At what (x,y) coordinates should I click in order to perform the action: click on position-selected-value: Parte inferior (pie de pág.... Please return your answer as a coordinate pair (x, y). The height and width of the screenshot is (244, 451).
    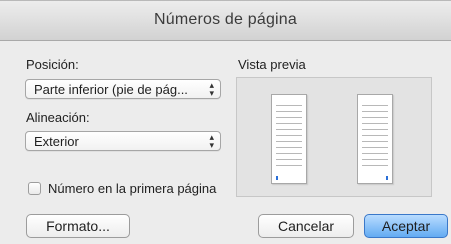
    Looking at the image, I should click on (111, 89).